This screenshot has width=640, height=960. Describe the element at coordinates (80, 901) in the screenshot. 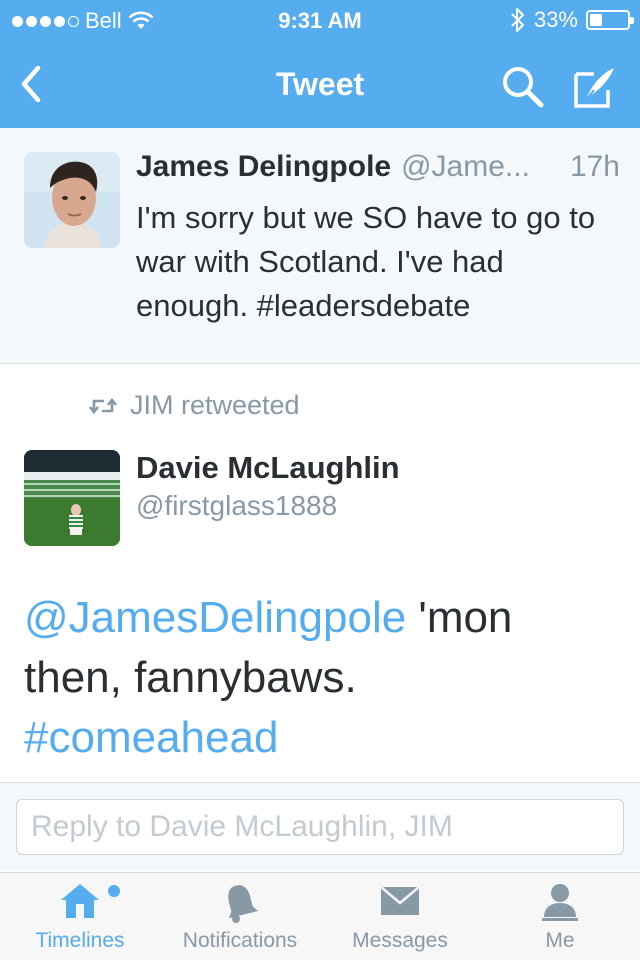

I see `home-icon` at that location.